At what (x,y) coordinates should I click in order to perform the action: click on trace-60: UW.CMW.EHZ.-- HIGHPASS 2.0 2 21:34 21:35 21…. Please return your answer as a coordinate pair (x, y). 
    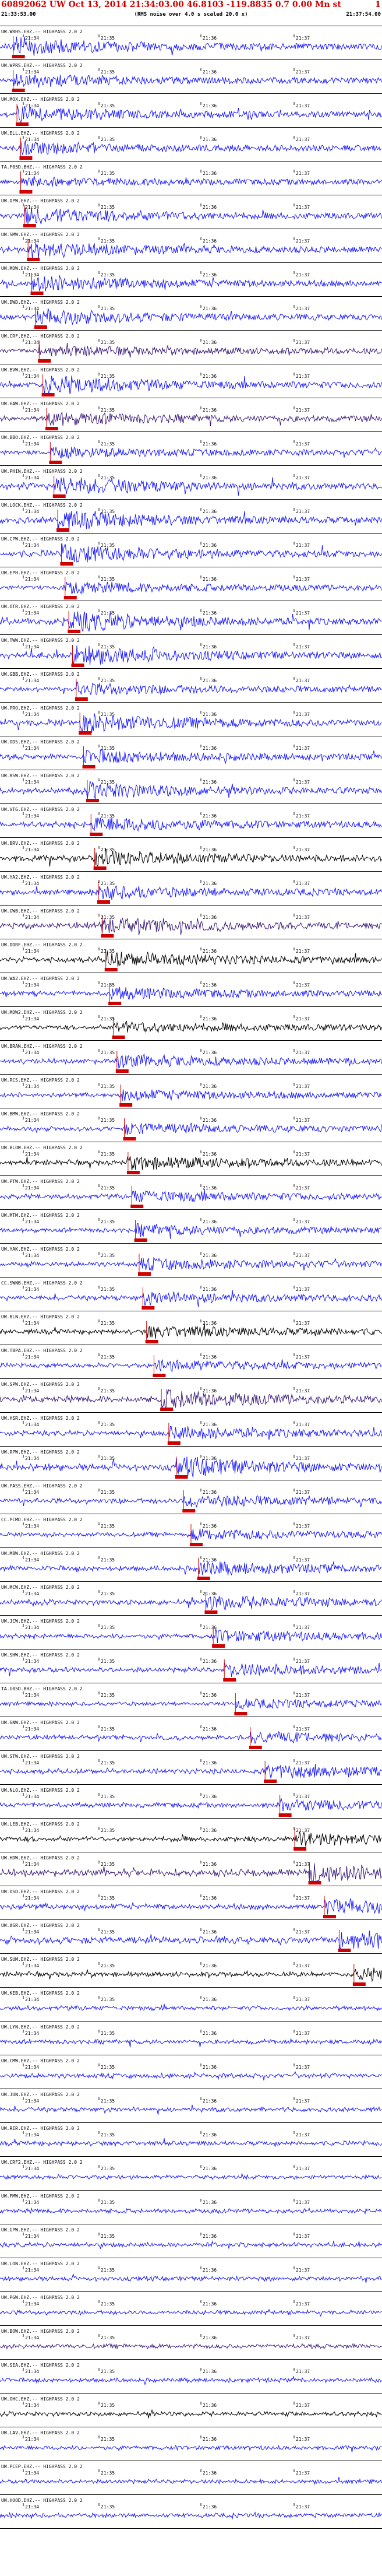
    Looking at the image, I should click on (191, 2068).